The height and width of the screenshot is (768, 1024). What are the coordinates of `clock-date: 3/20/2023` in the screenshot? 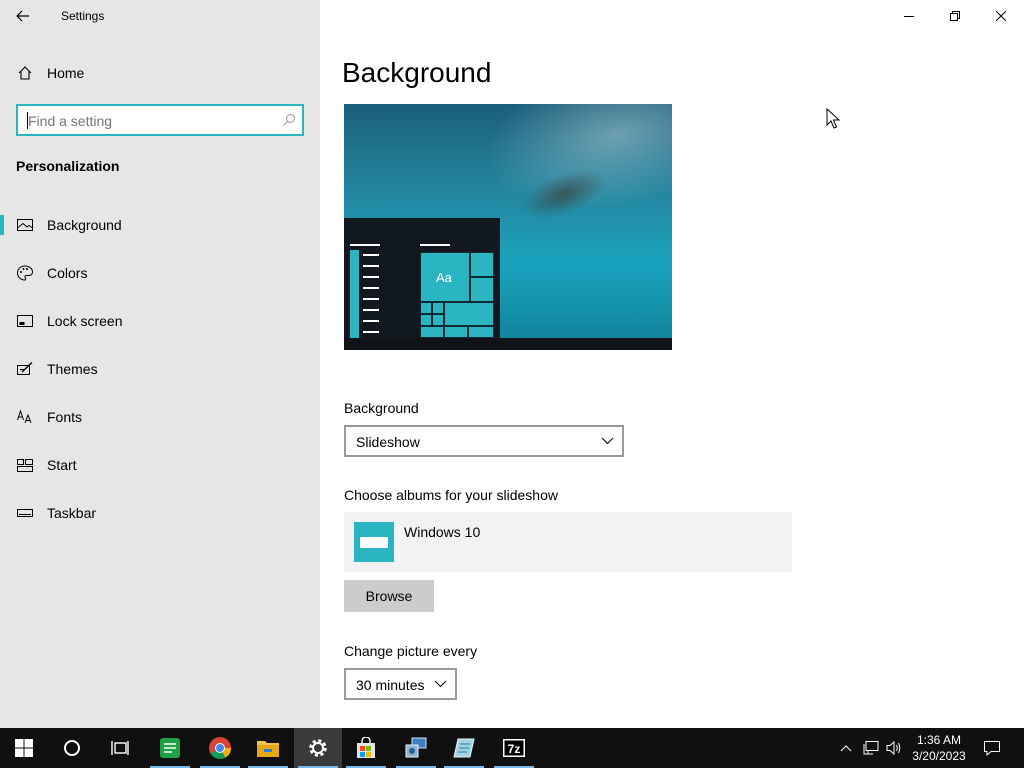 It's located at (939, 756).